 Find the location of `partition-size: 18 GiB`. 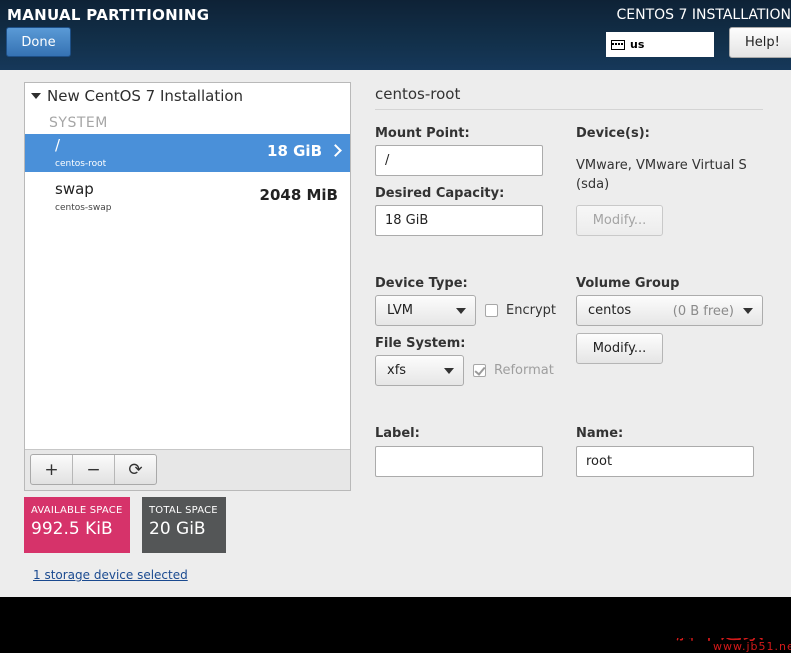

partition-size: 18 GiB is located at coordinates (294, 151).